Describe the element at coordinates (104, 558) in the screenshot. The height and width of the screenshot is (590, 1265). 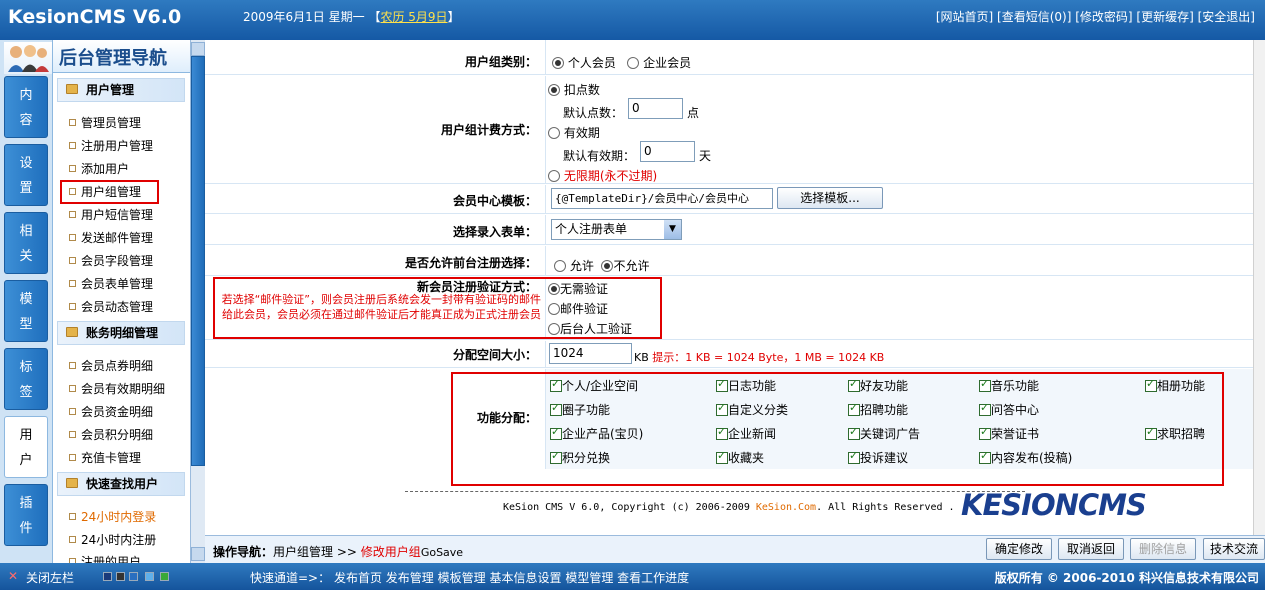
I see `nav-item-registered-list: 注册的用户` at that location.